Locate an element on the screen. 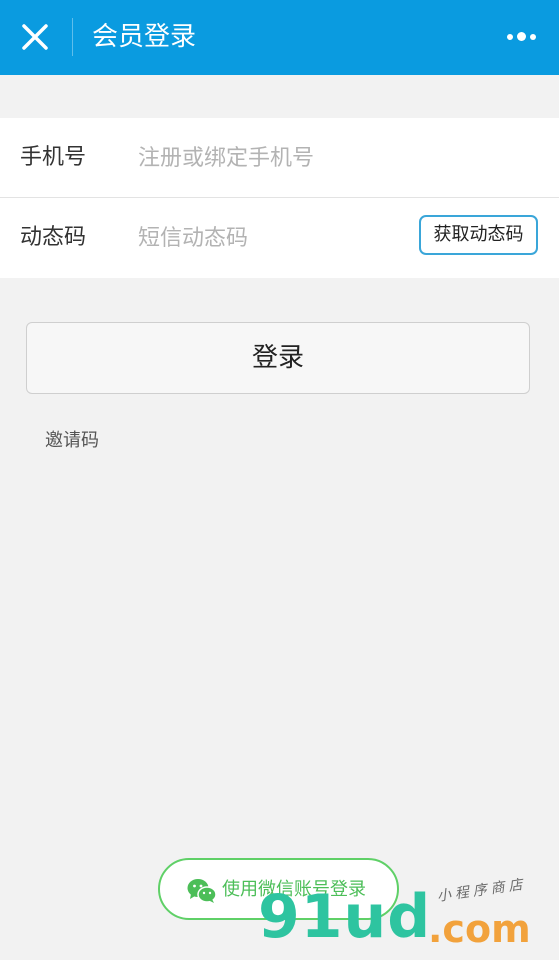  more-dots-icon is located at coordinates (510, 37).